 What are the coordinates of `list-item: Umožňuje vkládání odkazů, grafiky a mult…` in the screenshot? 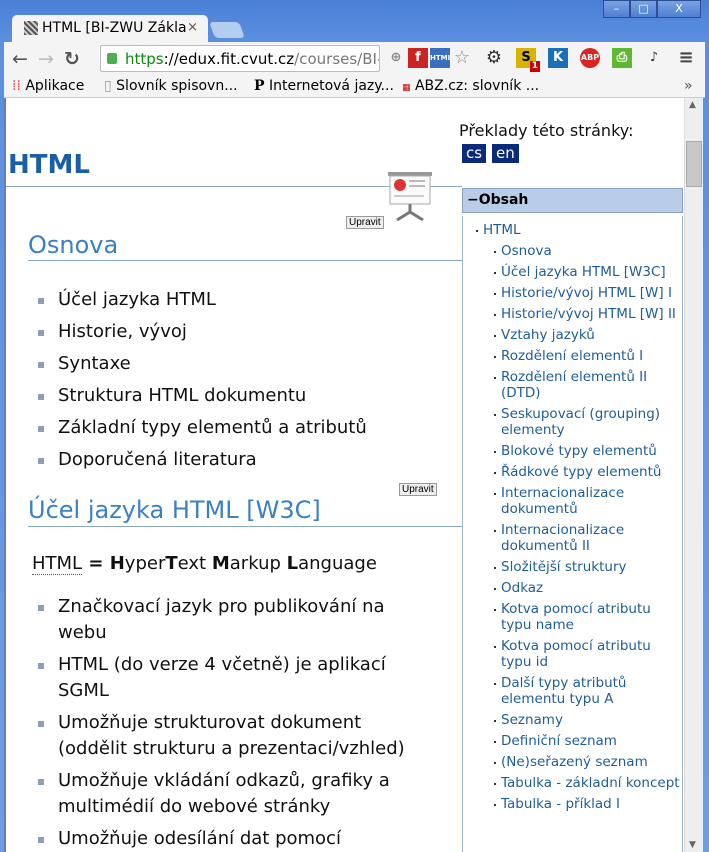 It's located at (228, 794).